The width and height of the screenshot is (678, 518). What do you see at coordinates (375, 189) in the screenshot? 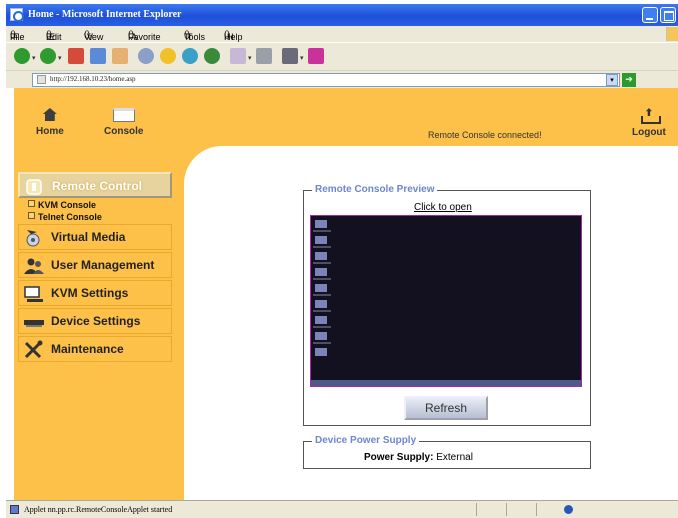
I see `preview-legend: Remote Console Preview` at bounding box center [375, 189].